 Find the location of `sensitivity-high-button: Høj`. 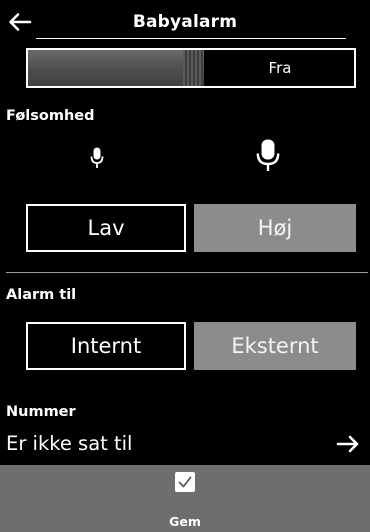

sensitivity-high-button: Høj is located at coordinates (275, 228).